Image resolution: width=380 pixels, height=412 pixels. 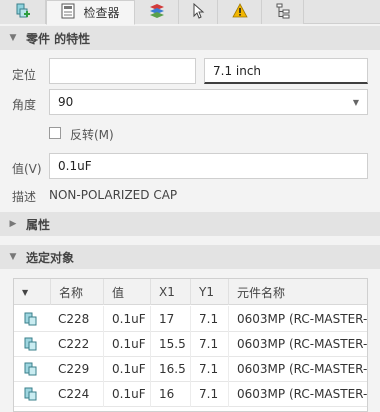 I want to click on tab-inspector-label: 检查器, so click(x=101, y=13).